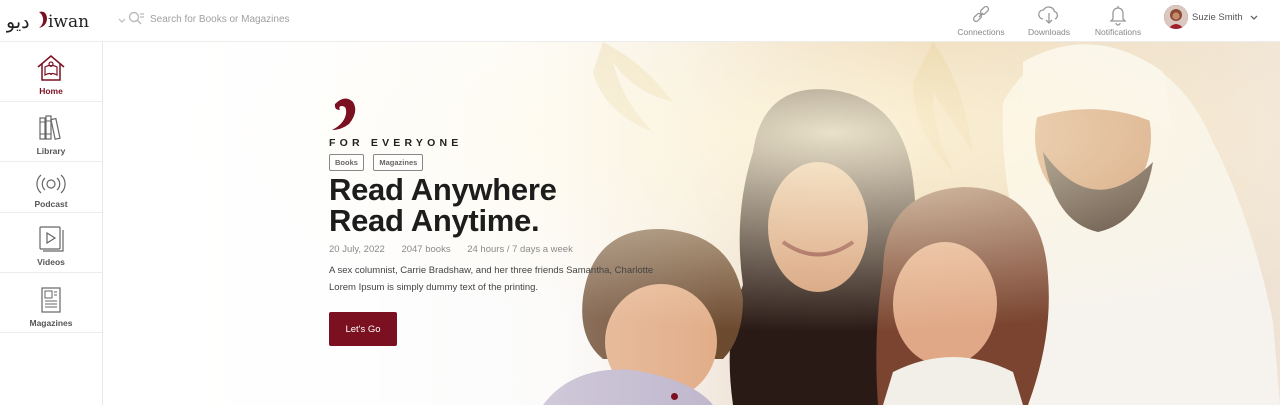 Image resolution: width=1280 pixels, height=405 pixels. I want to click on video-play-icon, so click(51, 239).